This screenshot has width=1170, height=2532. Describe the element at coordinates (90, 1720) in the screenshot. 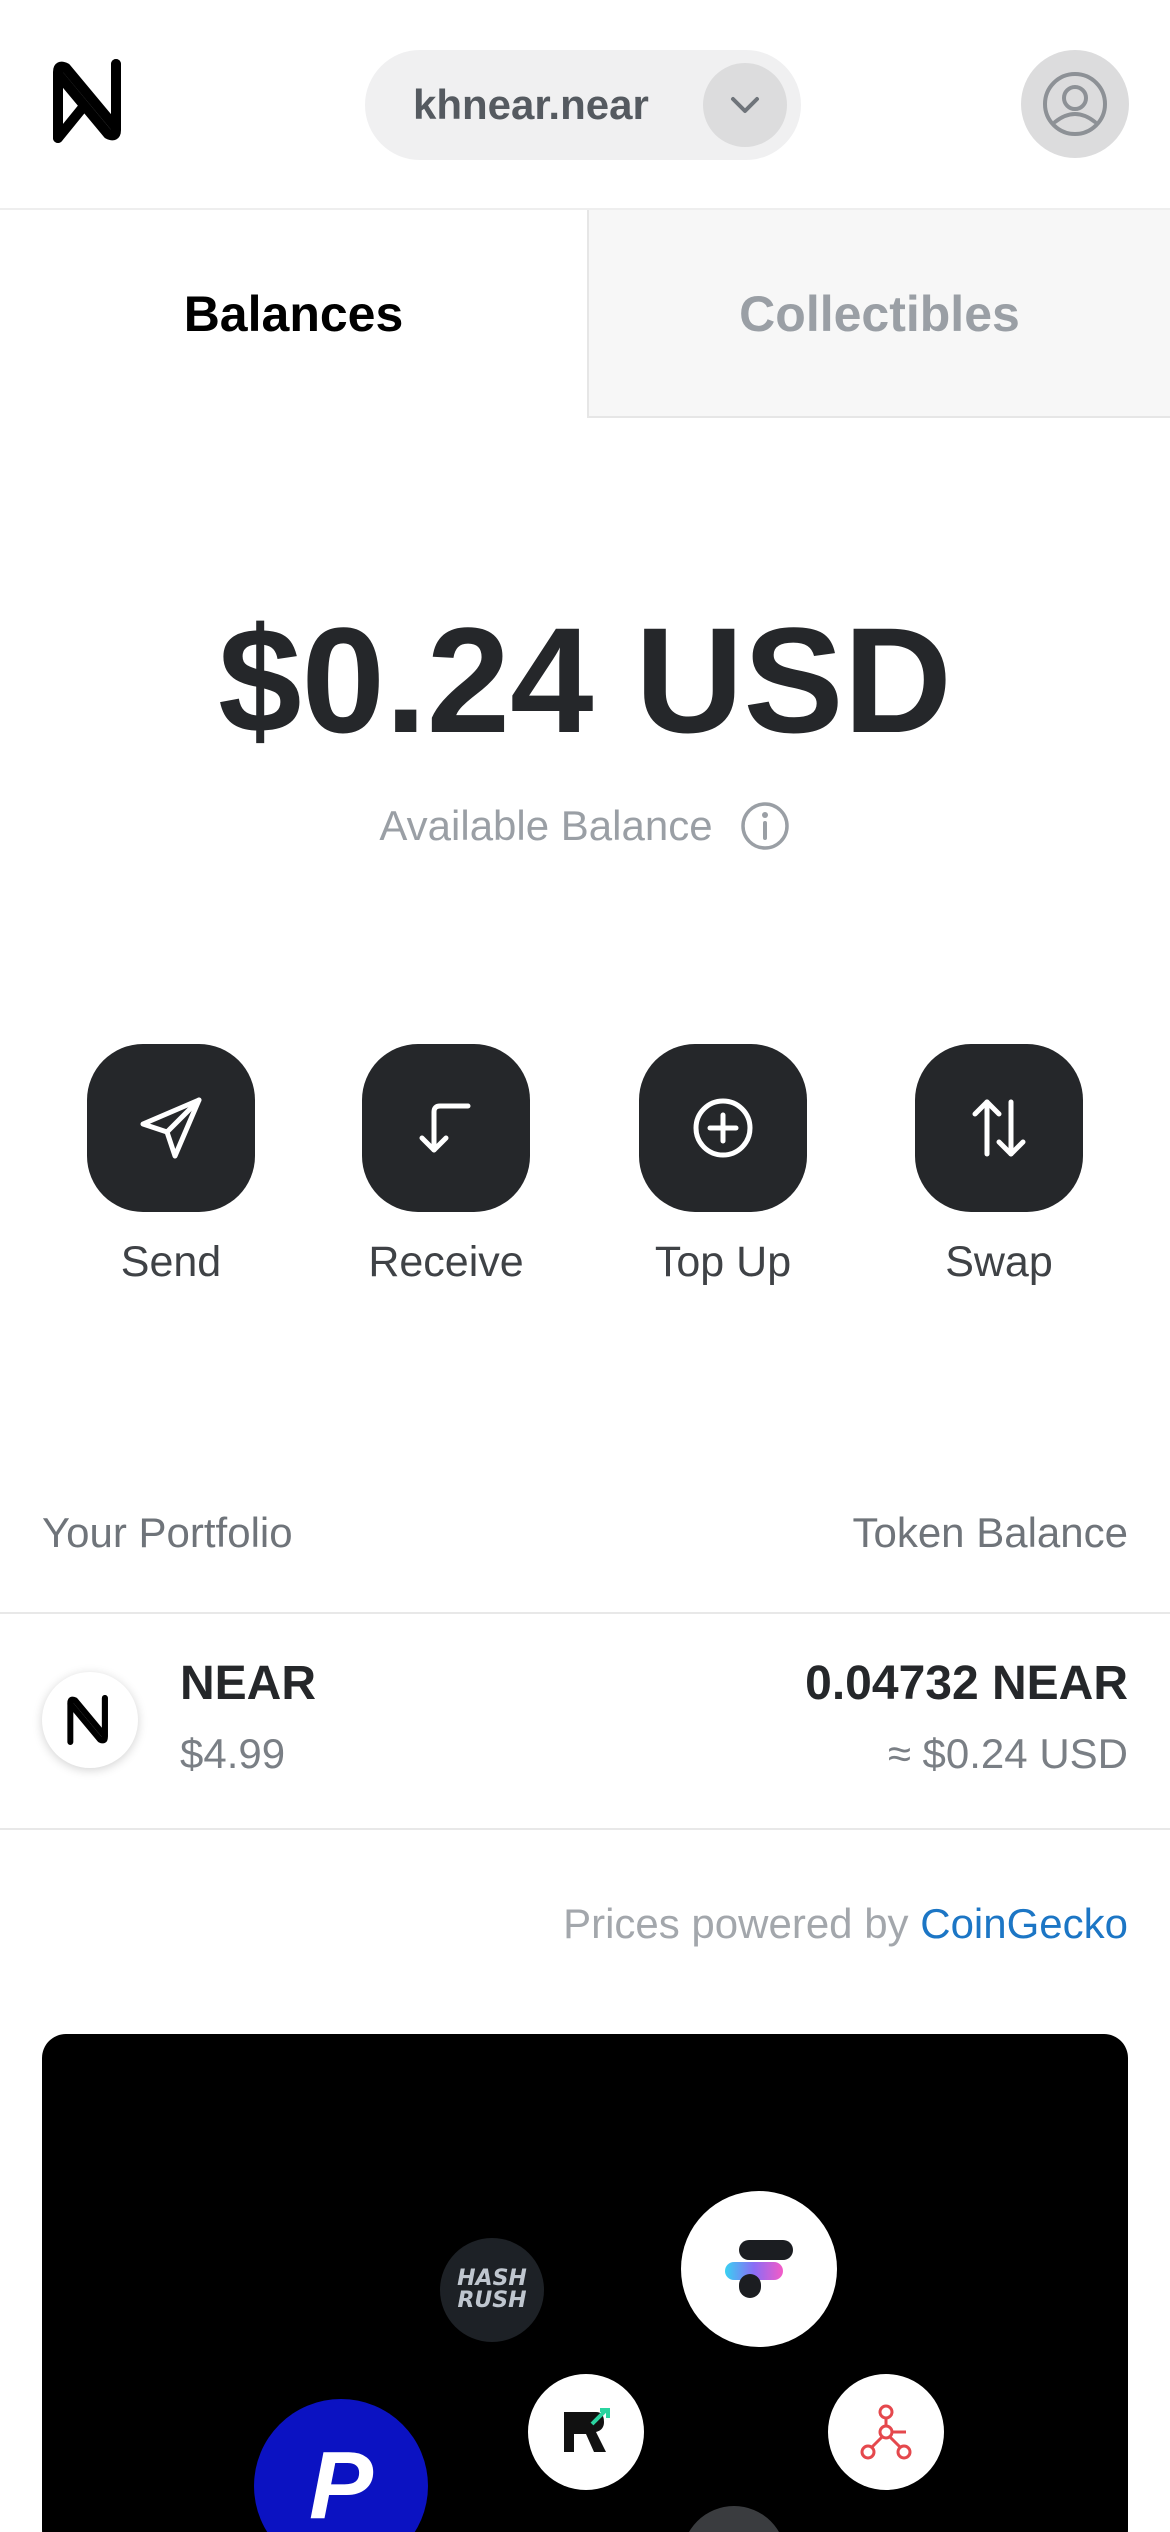

I see `near-token-icon` at that location.